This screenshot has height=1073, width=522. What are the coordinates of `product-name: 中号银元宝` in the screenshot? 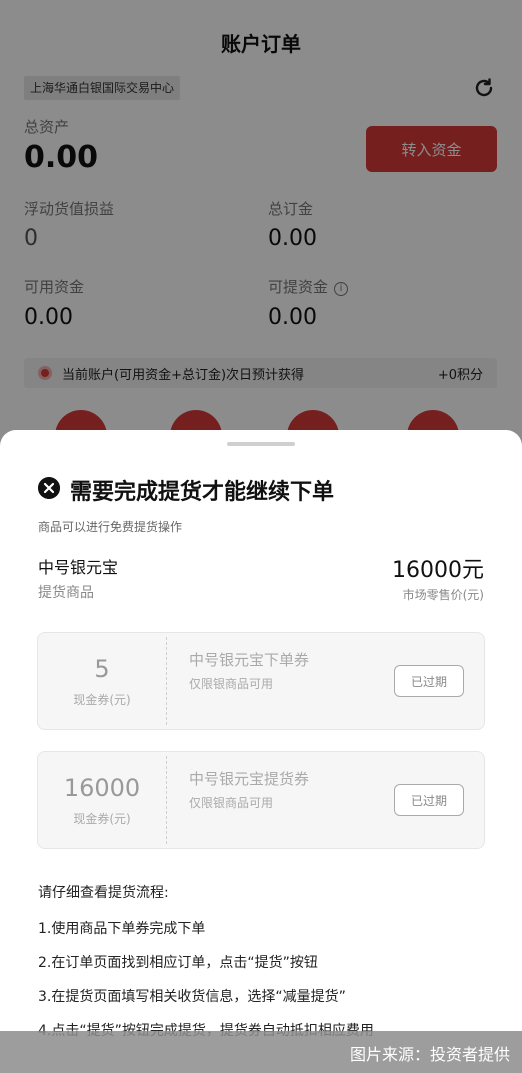 It's located at (78, 567).